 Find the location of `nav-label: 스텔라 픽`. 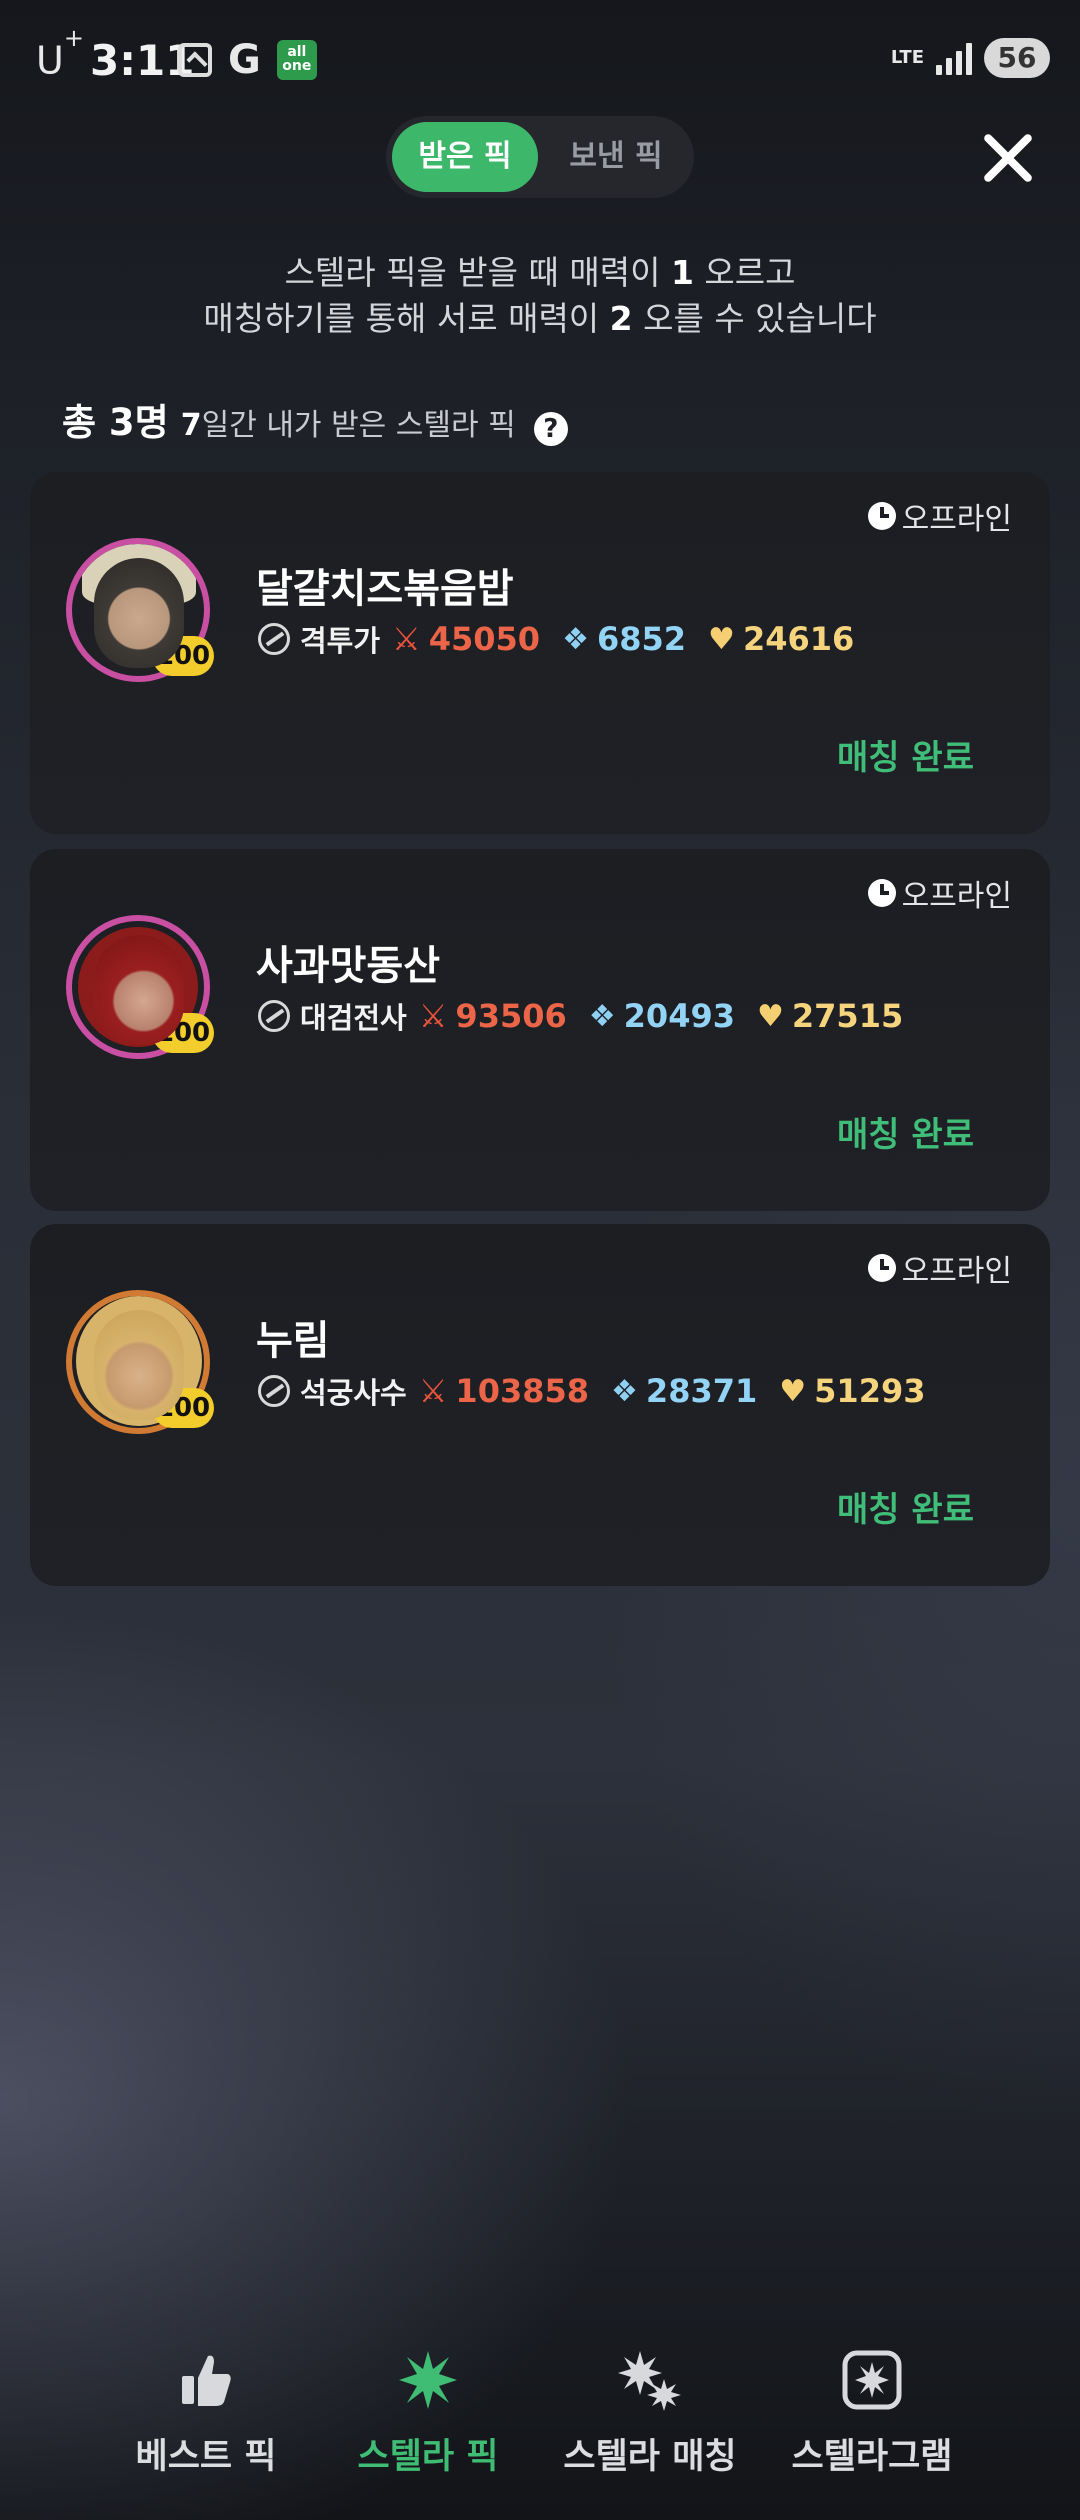

nav-label: 스텔라 픽 is located at coordinates (428, 2457).